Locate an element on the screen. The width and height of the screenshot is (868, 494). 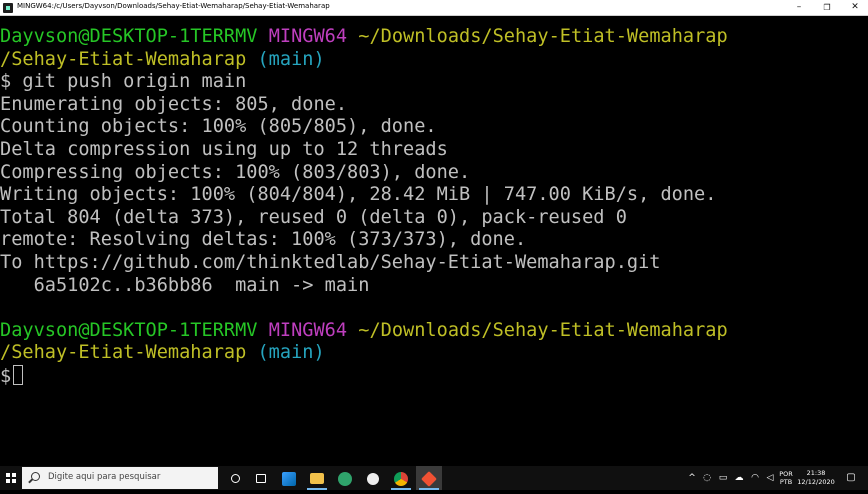
wifi-icon: ◠ is located at coordinates (755, 478).